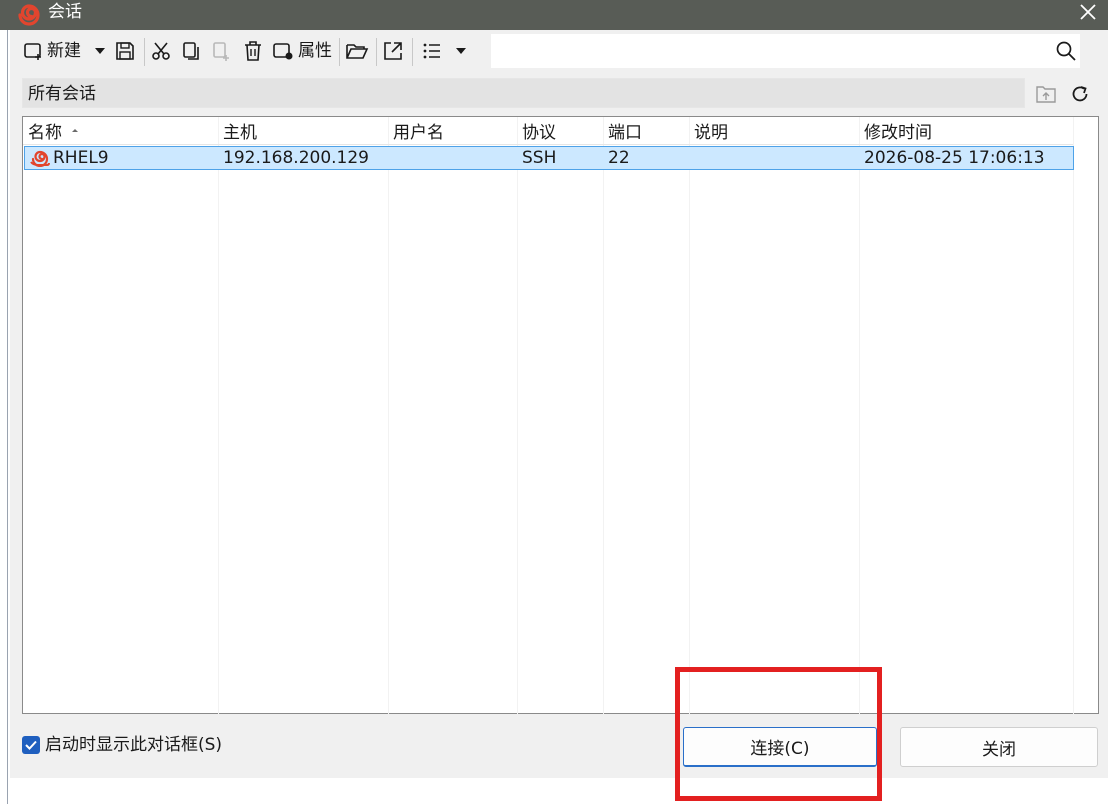 This screenshot has width=1108, height=804. I want to click on session-path-bar: 所有会话, so click(523, 93).